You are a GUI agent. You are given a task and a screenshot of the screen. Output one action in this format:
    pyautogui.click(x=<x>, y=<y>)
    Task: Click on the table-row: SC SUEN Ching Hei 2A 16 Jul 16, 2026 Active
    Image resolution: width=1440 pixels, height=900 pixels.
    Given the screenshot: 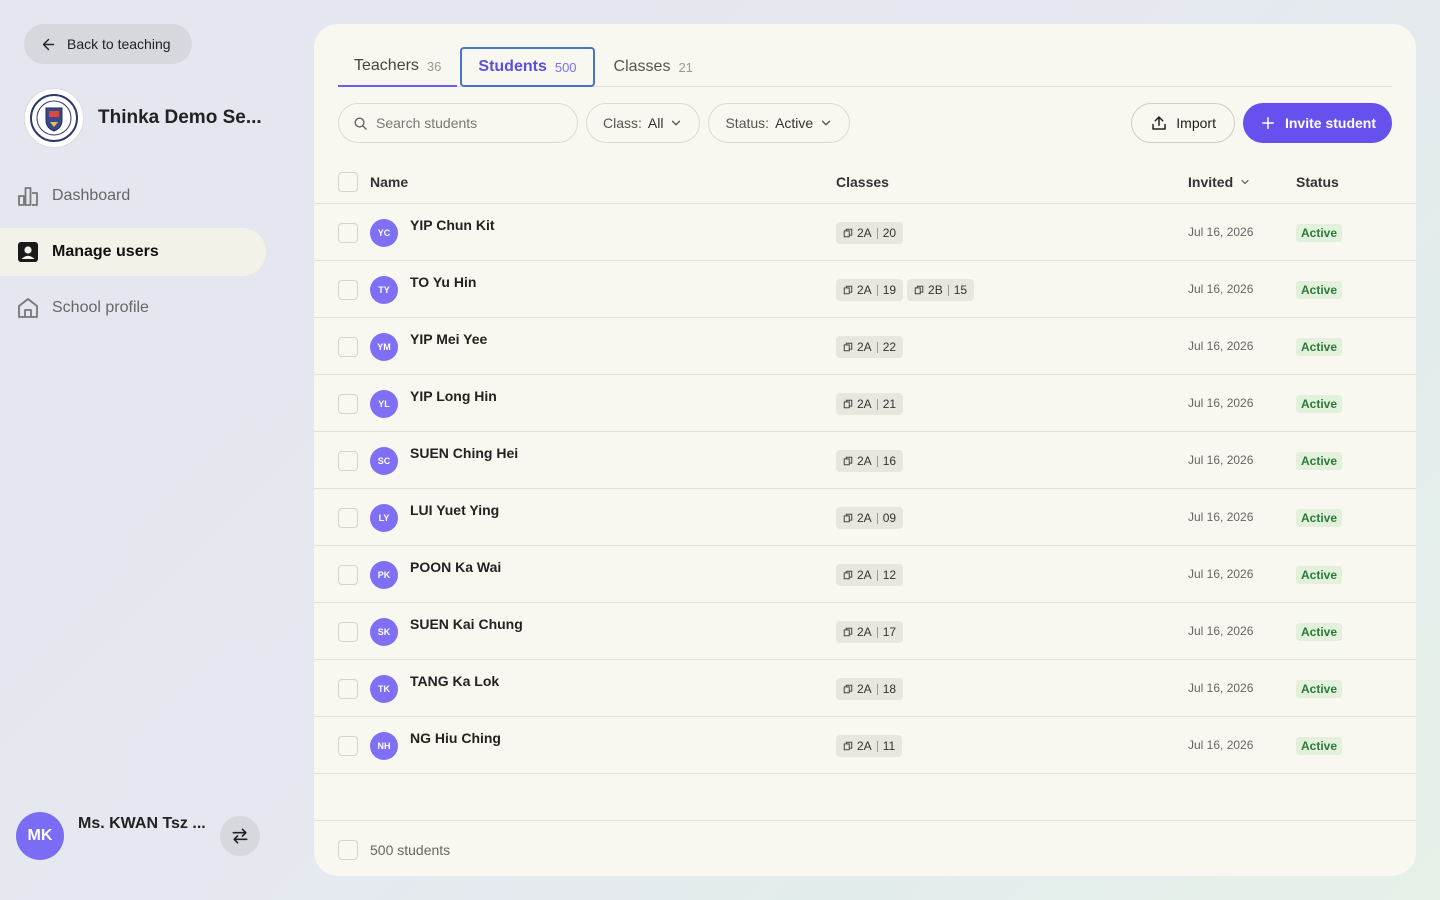 What is the action you would take?
    pyautogui.click(x=865, y=460)
    